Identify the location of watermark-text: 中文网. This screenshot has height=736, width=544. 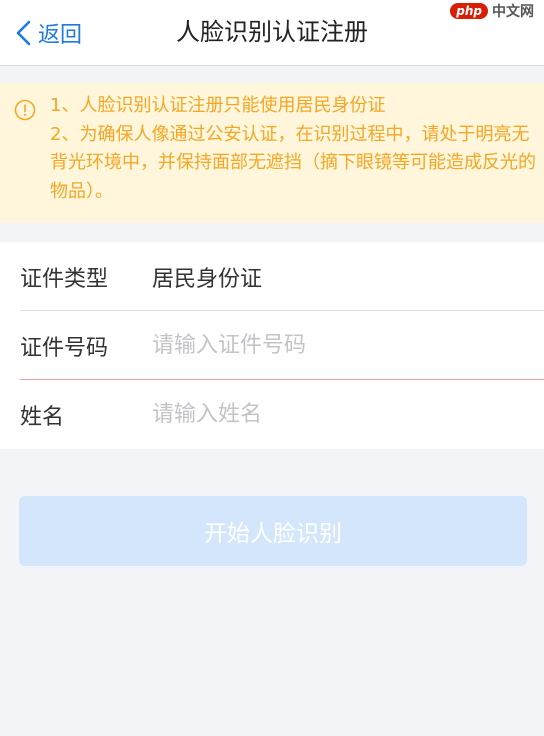
(513, 12).